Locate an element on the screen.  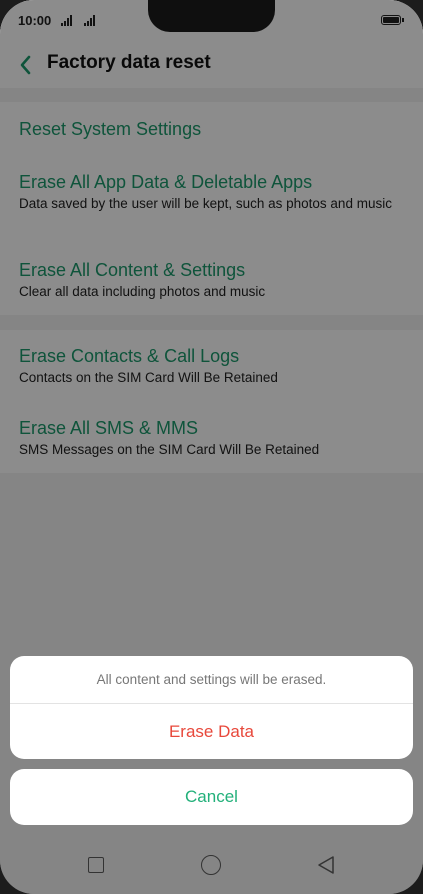
cancel-button: Cancel is located at coordinates (211, 797).